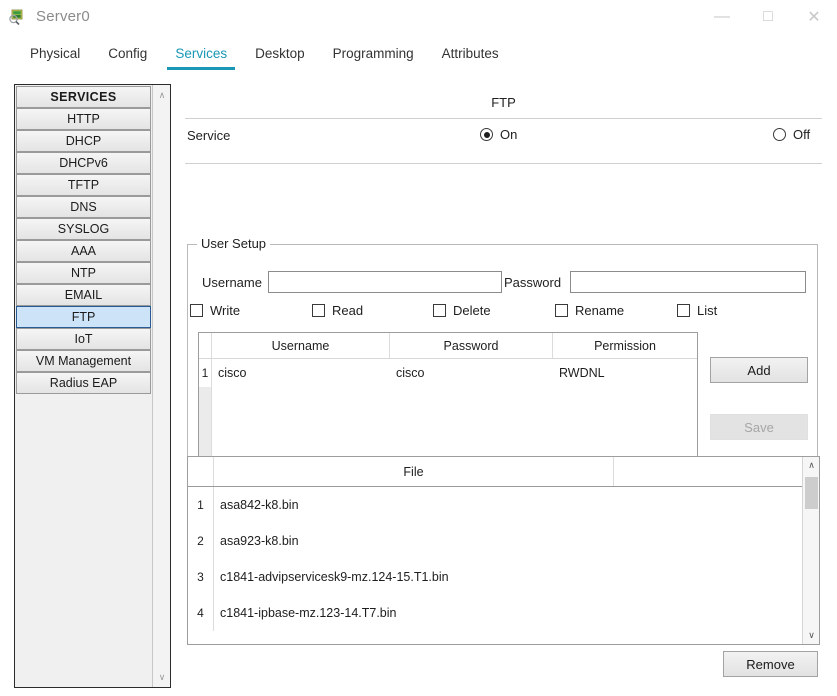  I want to click on tab-programming: Programming, so click(373, 56).